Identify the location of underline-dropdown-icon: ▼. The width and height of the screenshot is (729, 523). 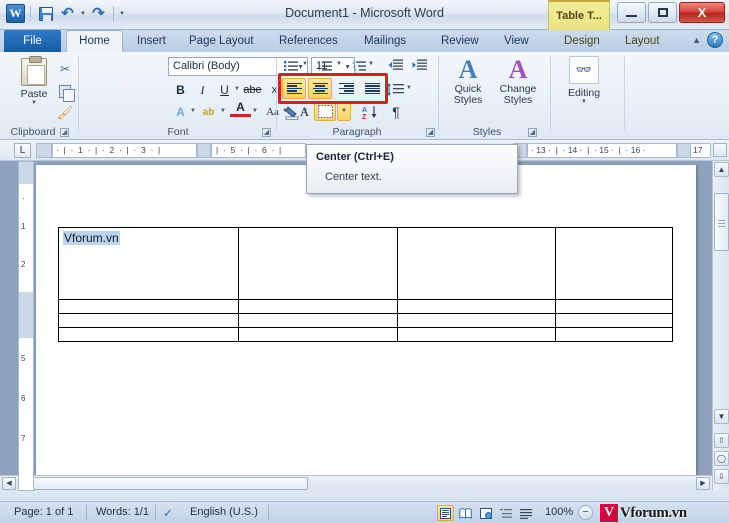
(237, 89).